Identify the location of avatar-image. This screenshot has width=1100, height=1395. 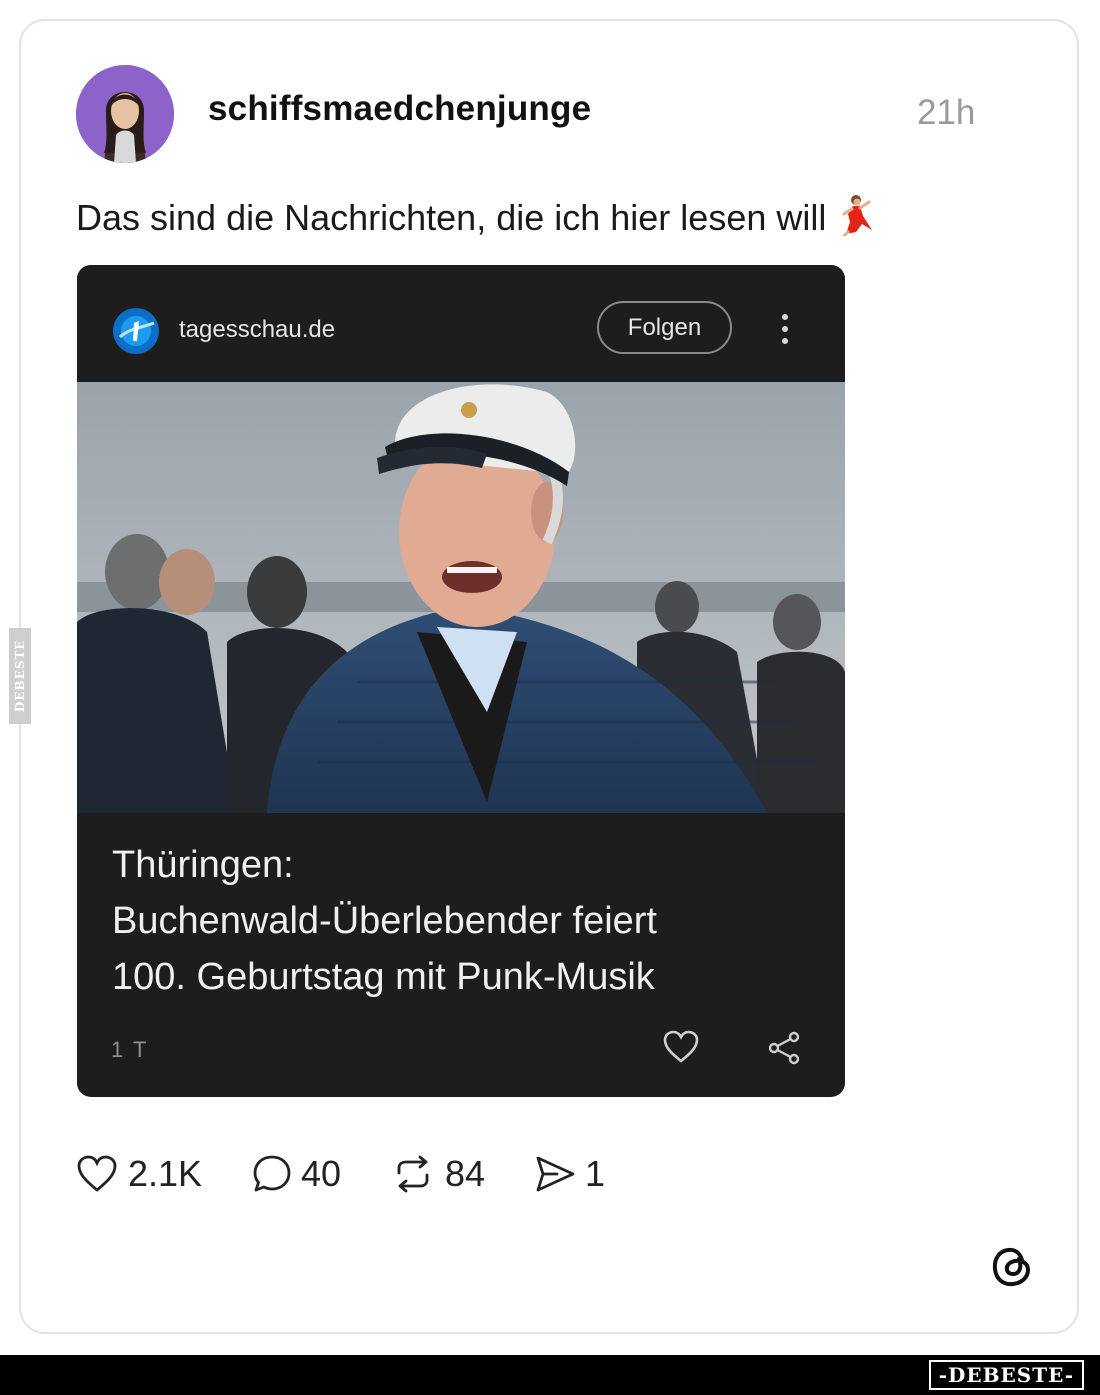
(125, 114).